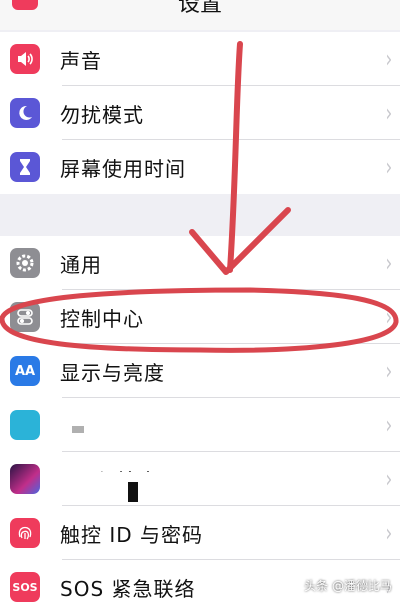 This screenshot has height=614, width=400. What do you see at coordinates (102, 114) in the screenshot?
I see `settings-row-label: 勿扰模式` at bounding box center [102, 114].